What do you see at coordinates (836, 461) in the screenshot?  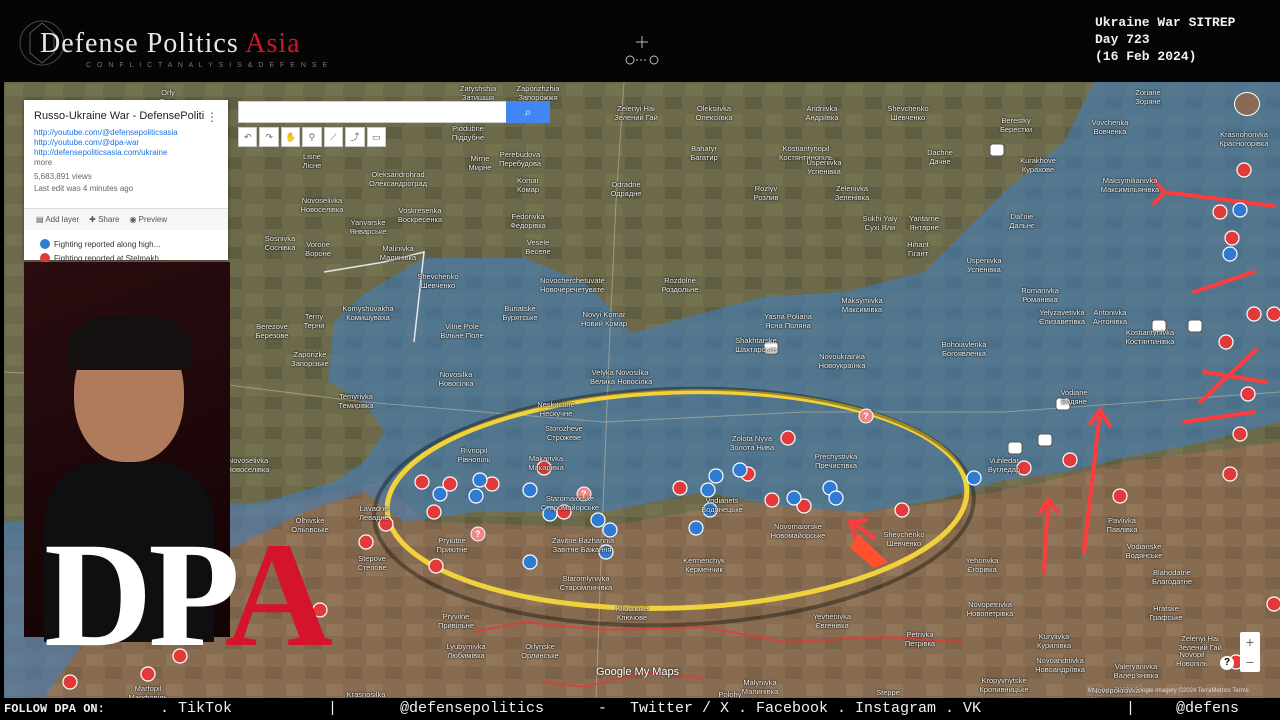 I see `place-label: Prechystivka Пречистівка` at bounding box center [836, 461].